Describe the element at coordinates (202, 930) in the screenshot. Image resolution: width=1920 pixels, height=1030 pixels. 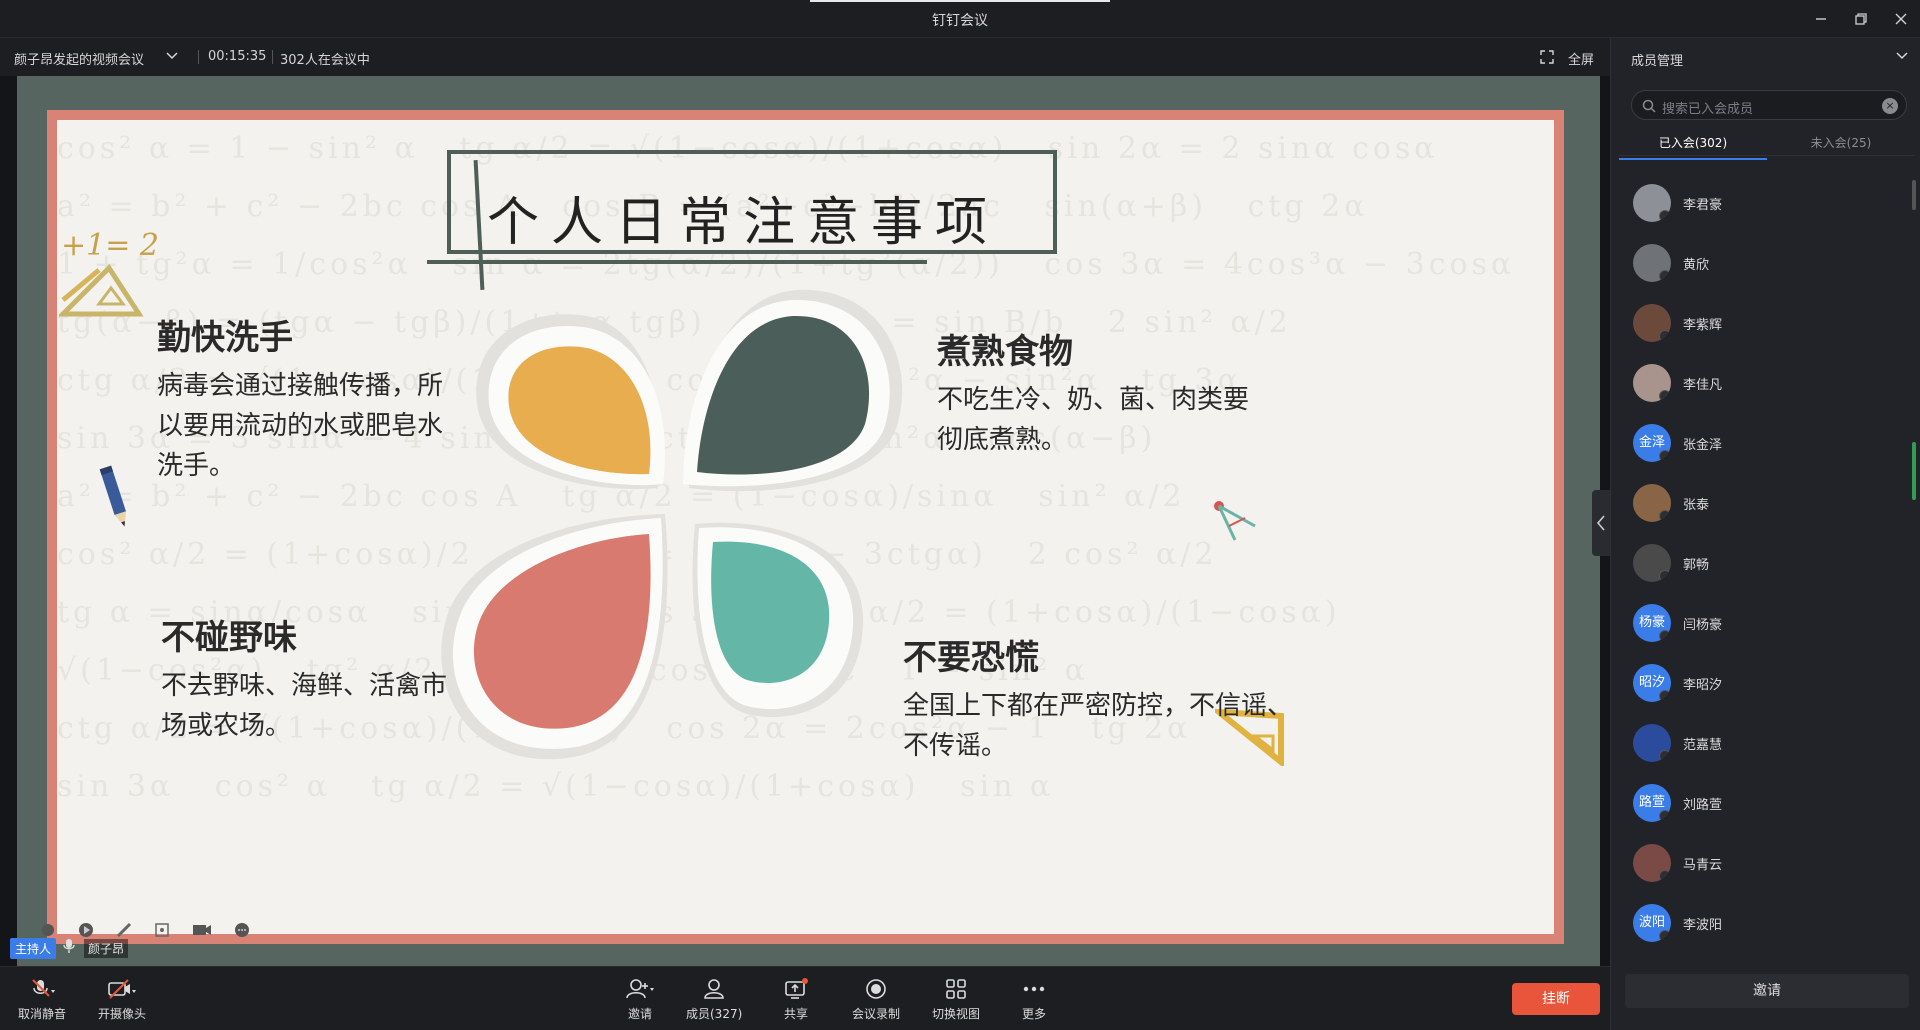
I see `video-icon` at that location.